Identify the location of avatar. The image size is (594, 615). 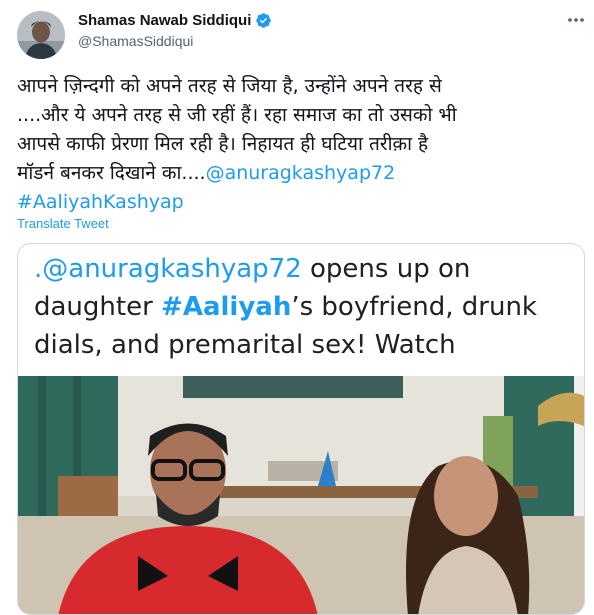
(41, 35).